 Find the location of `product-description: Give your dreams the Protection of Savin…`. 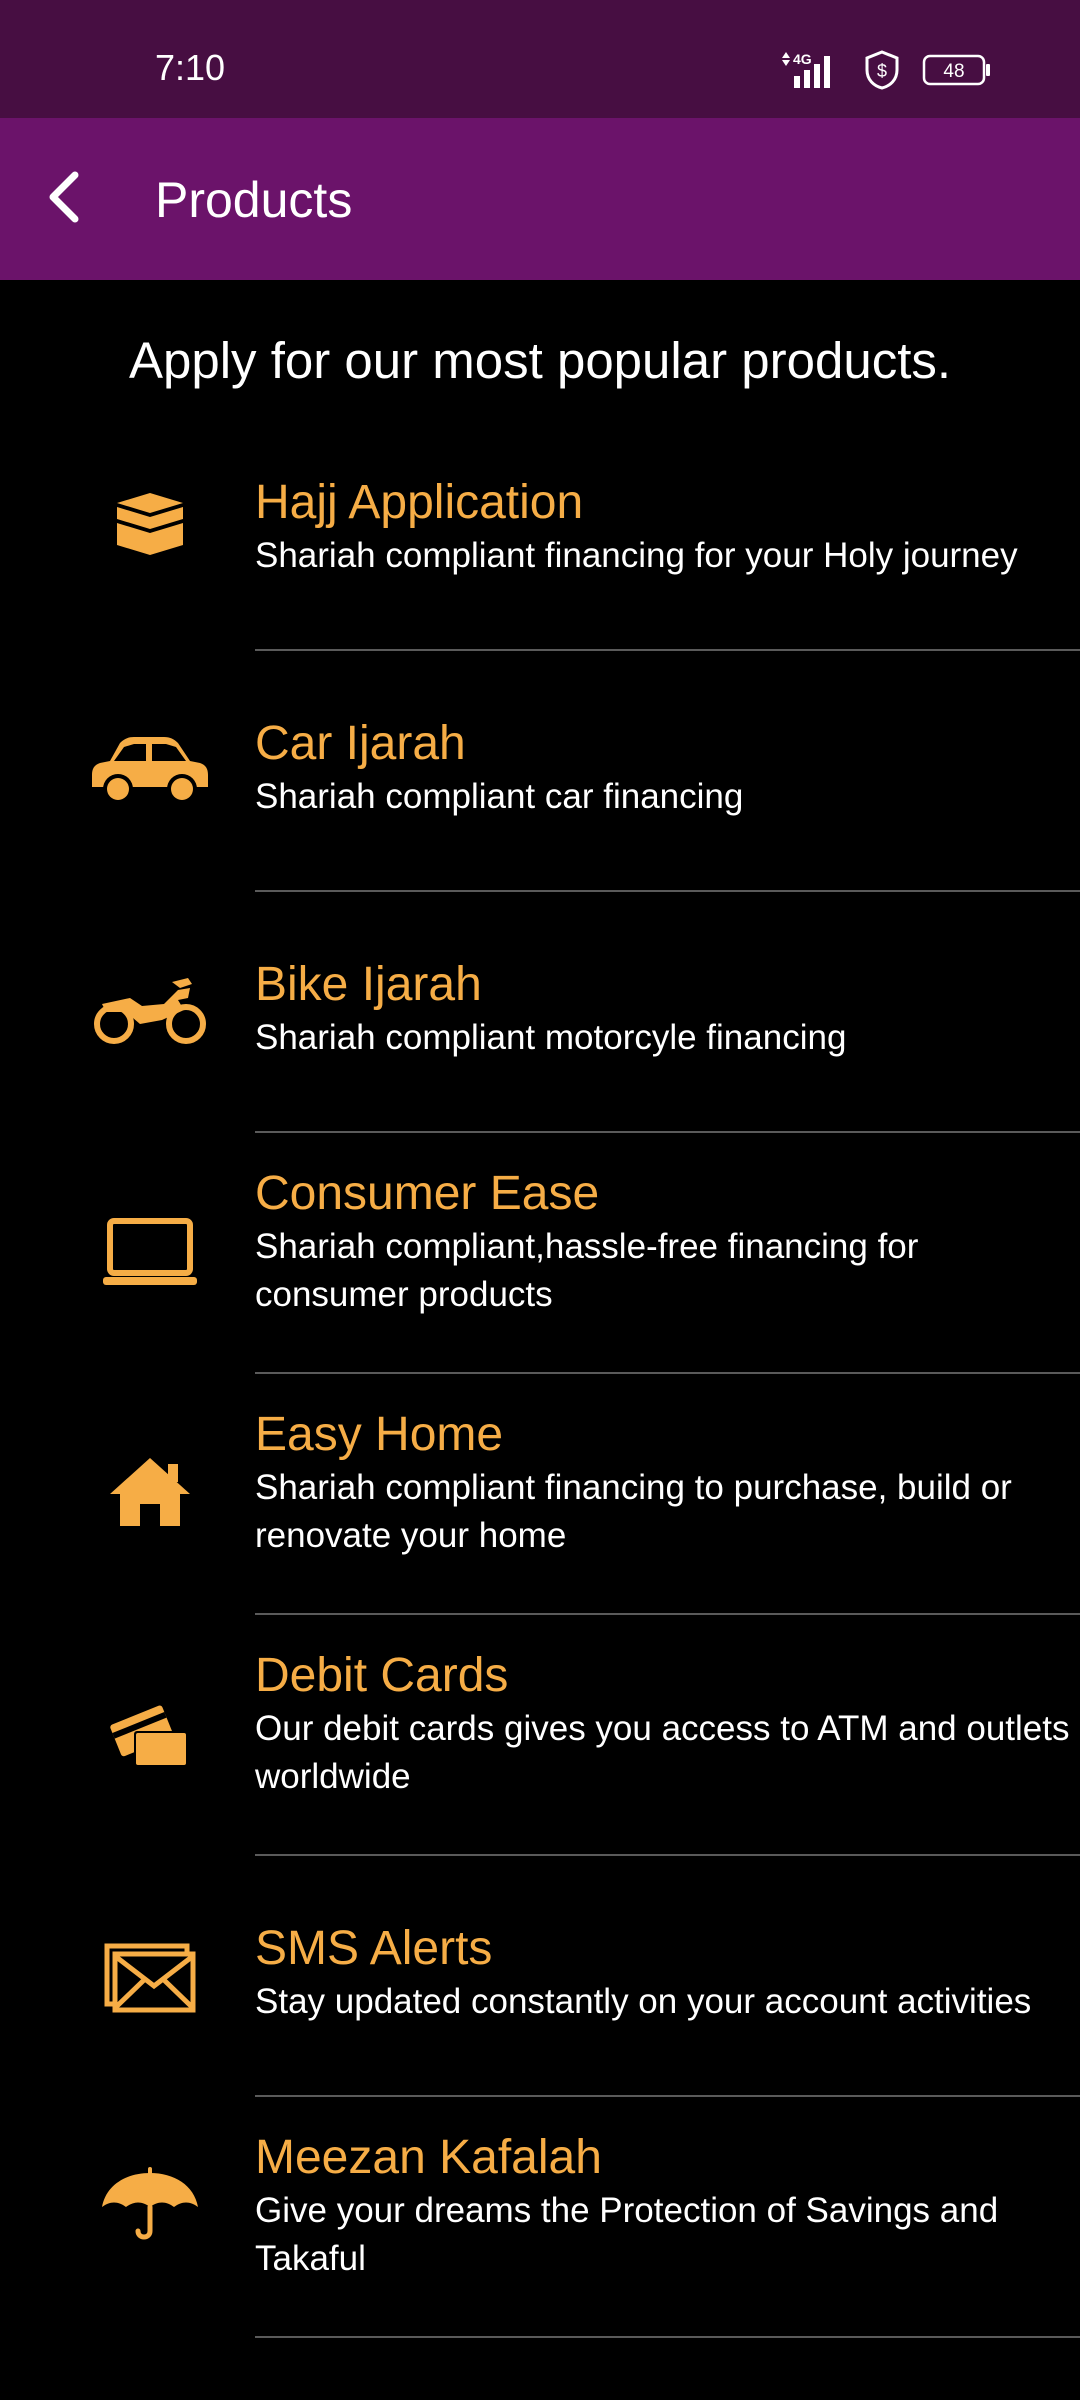

product-description: Give your dreams the Protection of Savin… is located at coordinates (627, 2234).